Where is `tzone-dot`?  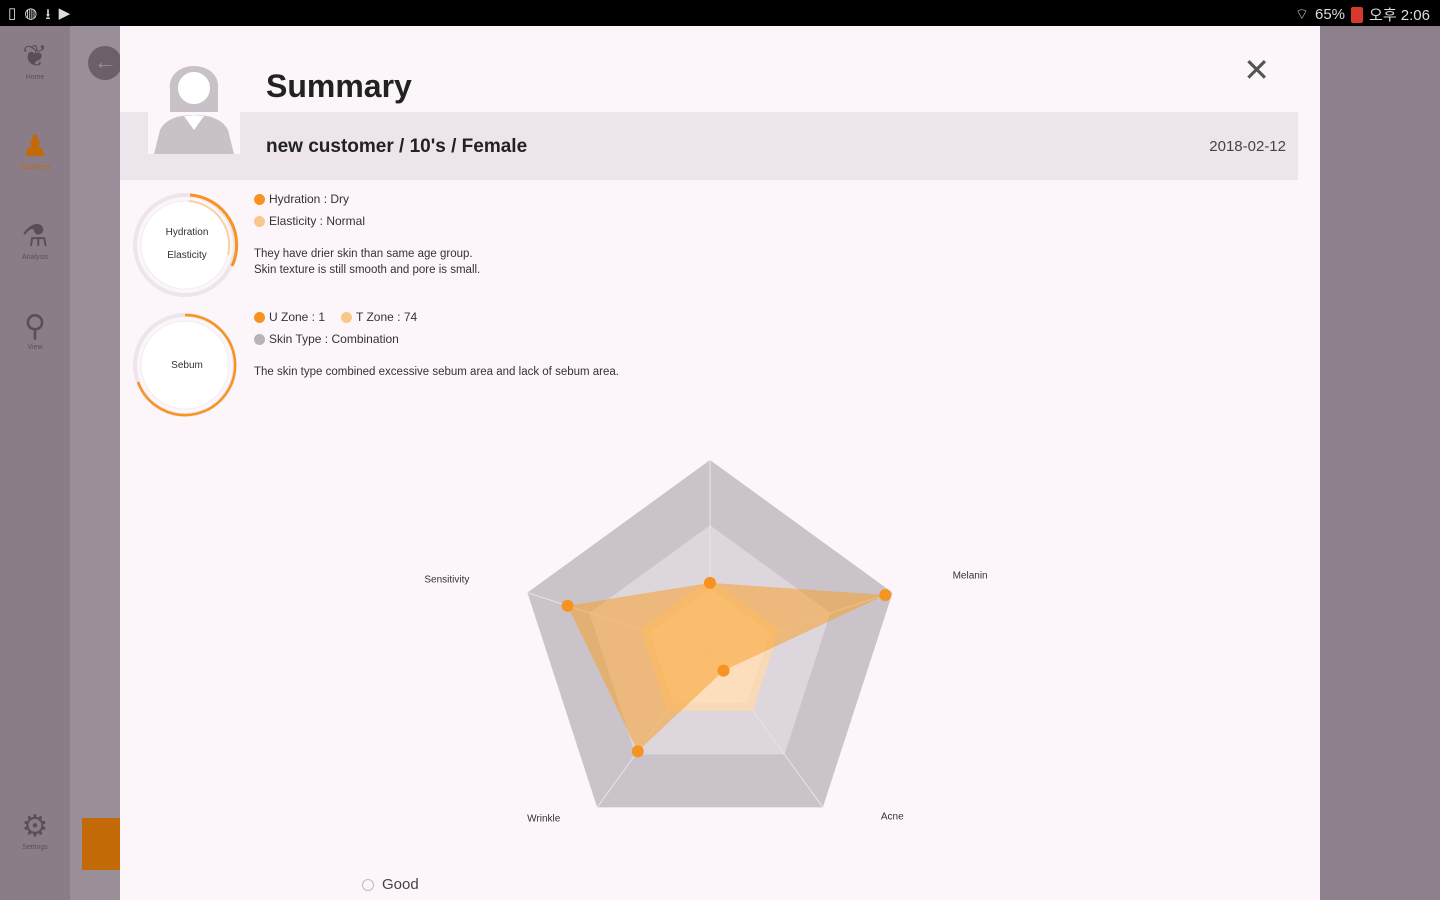
tzone-dot is located at coordinates (347, 317).